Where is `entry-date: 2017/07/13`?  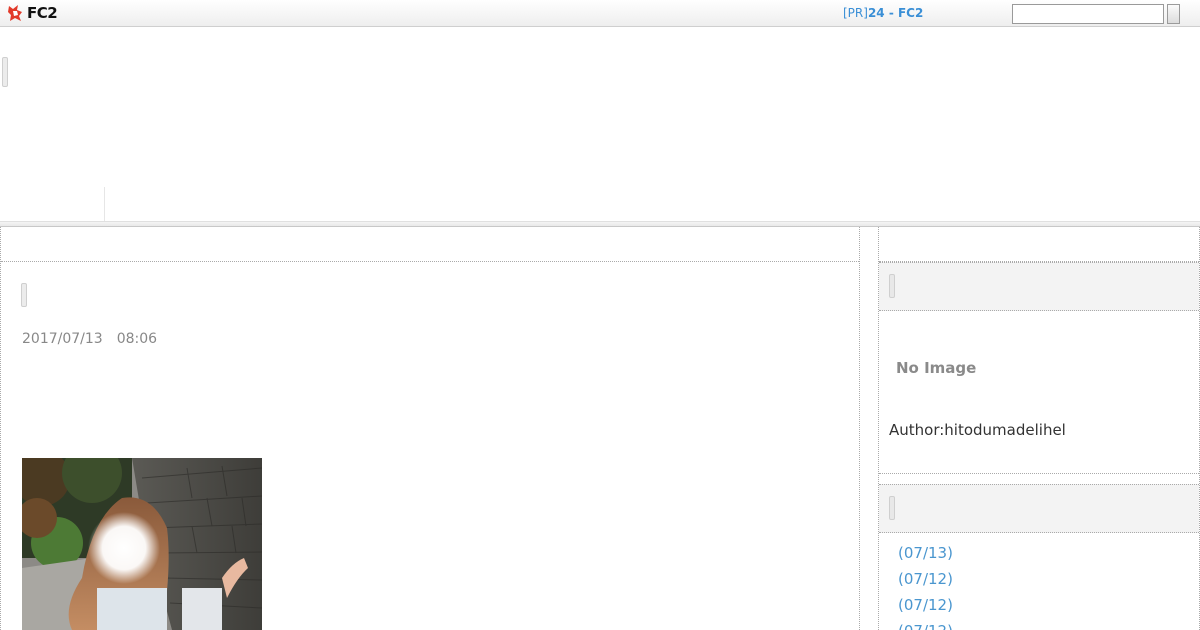 entry-date: 2017/07/13 is located at coordinates (62, 339).